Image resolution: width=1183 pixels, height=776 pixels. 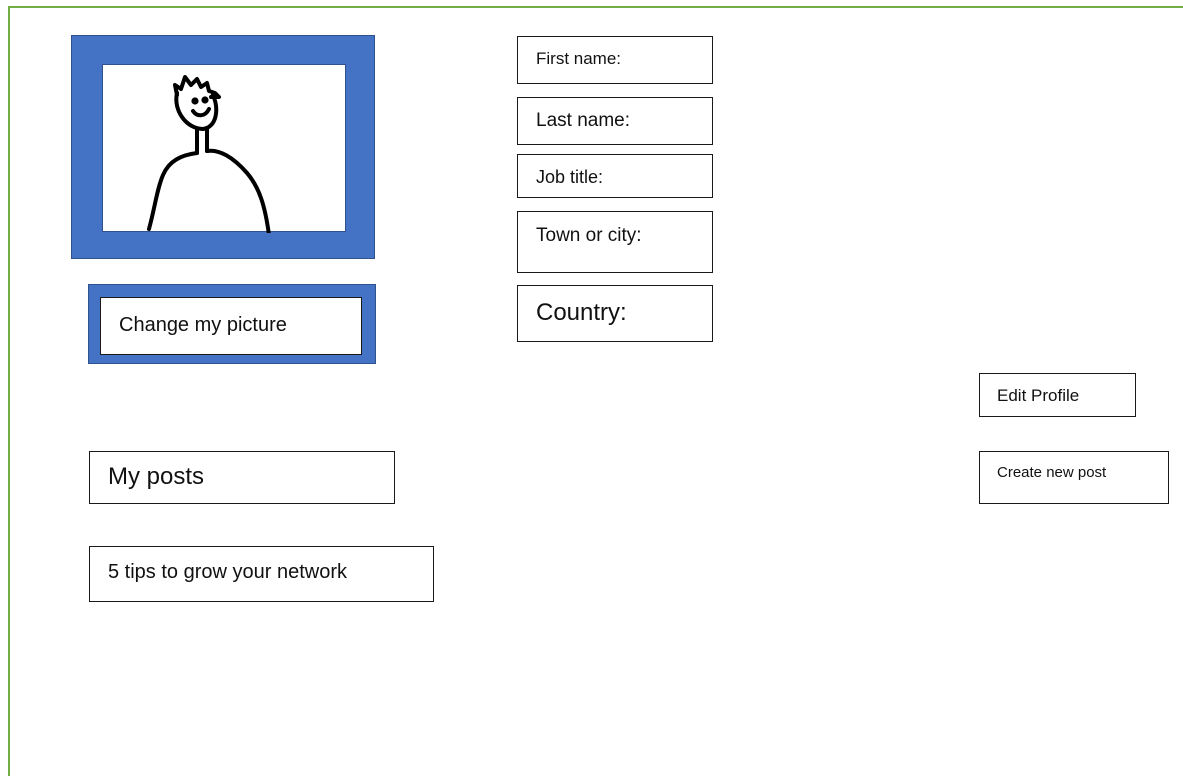 I want to click on create-new-post-button: Create new post, so click(x=1074, y=477).